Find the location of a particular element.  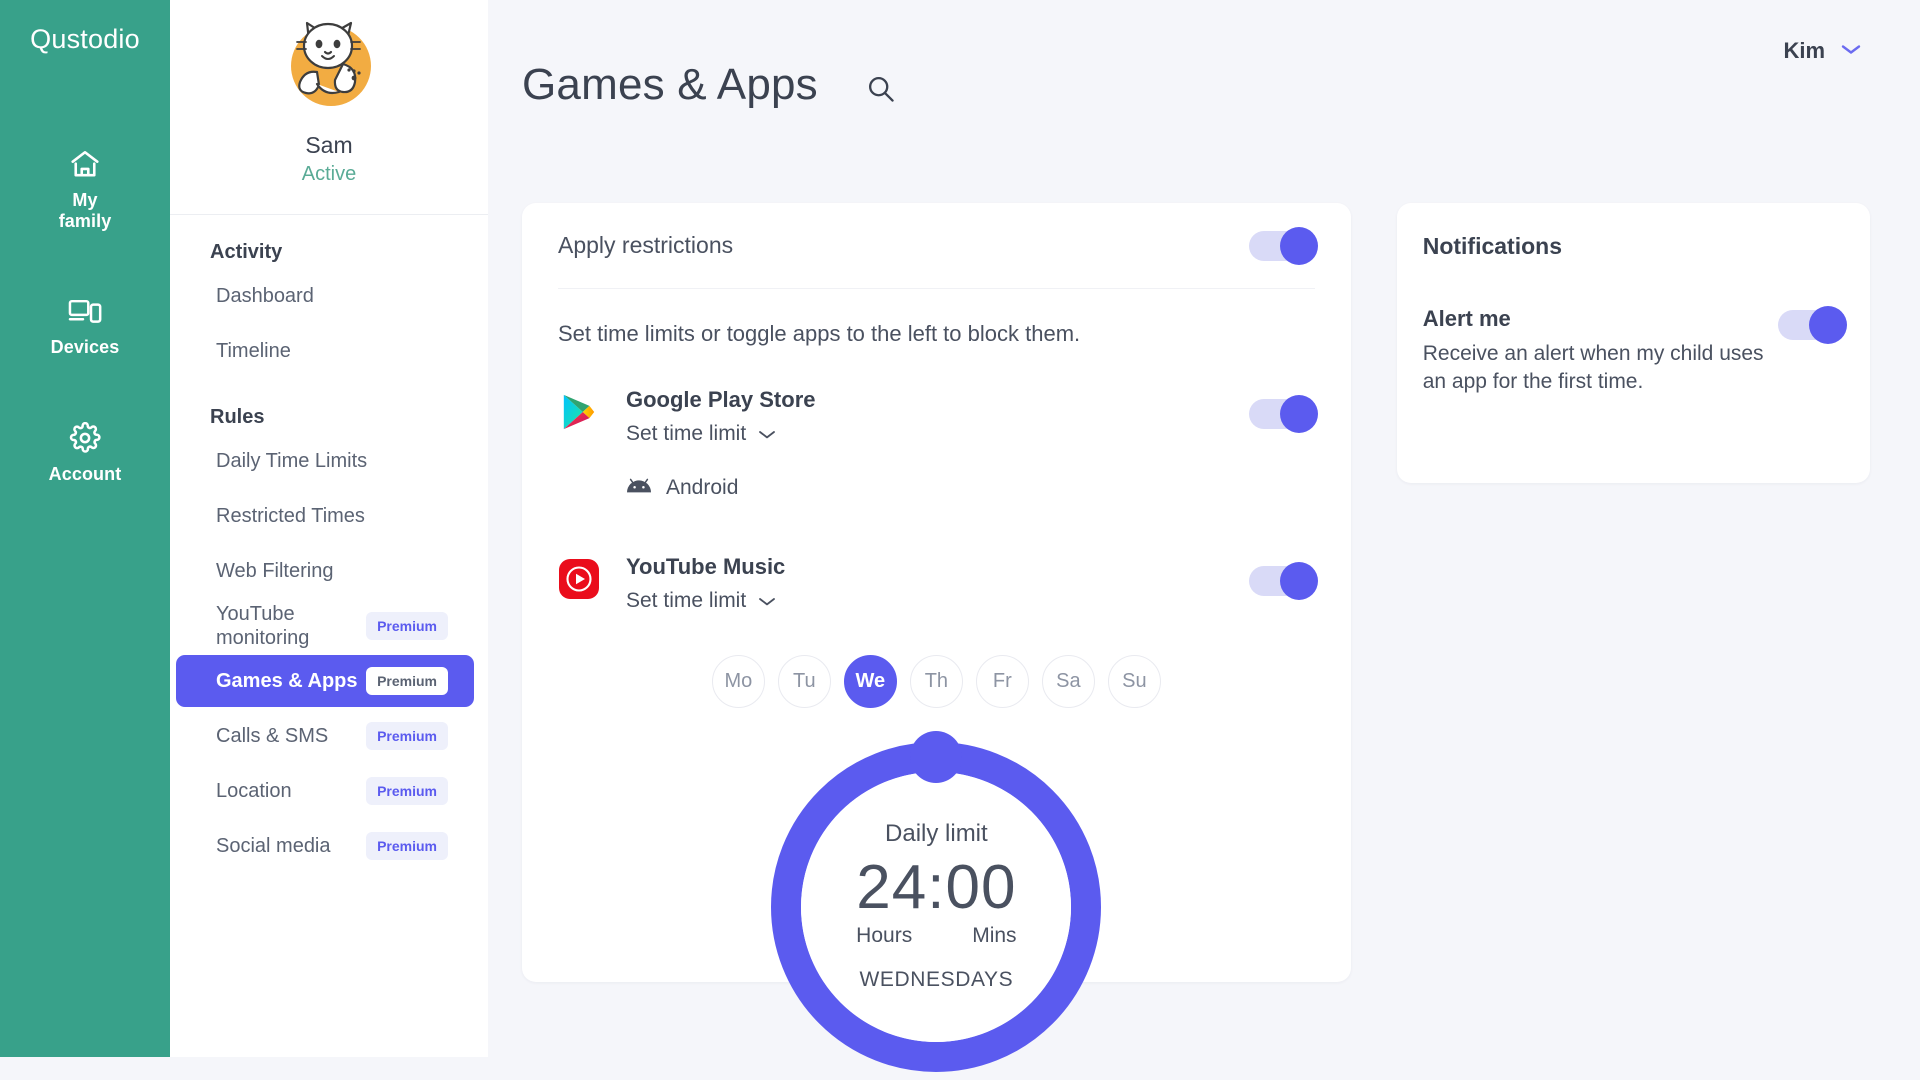

gear-icon is located at coordinates (85, 438).